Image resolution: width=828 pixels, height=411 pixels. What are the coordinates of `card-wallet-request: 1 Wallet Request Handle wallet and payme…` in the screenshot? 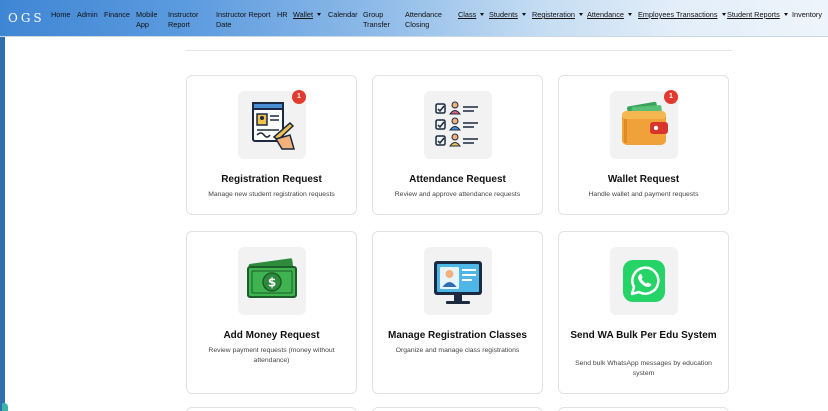 It's located at (643, 145).